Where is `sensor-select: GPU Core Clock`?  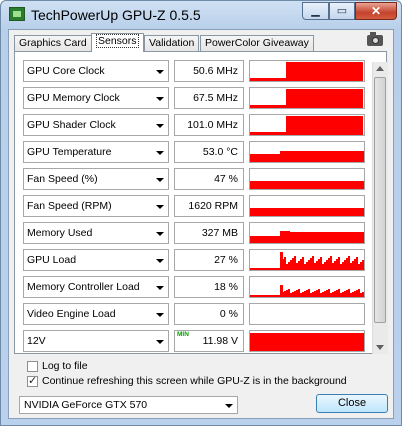
sensor-select: GPU Core Clock is located at coordinates (96, 71).